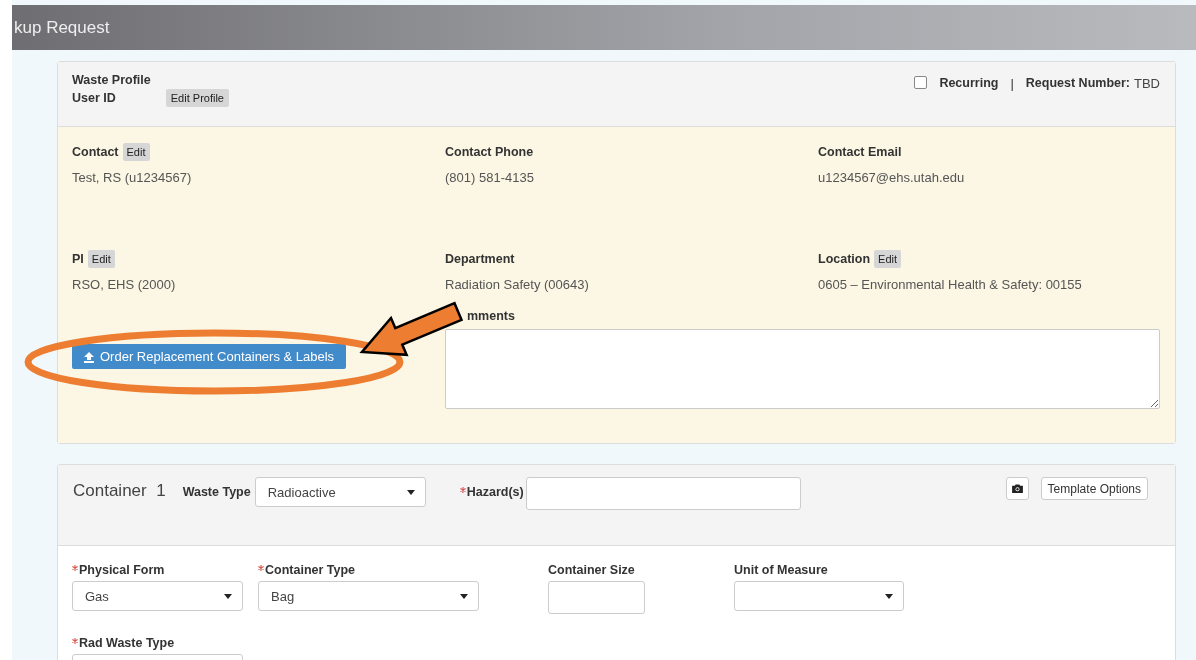 This screenshot has width=1196, height=660. Describe the element at coordinates (112, 80) in the screenshot. I see `waste-profile-label: Waste Profile` at that location.